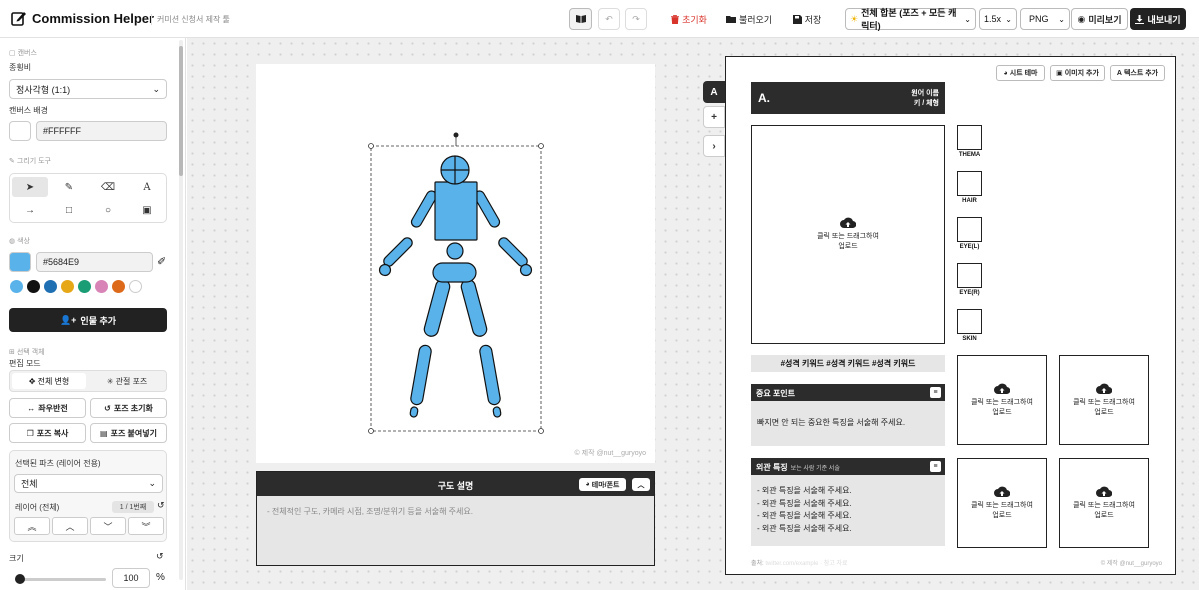  I want to click on text-tool: A, so click(147, 187).